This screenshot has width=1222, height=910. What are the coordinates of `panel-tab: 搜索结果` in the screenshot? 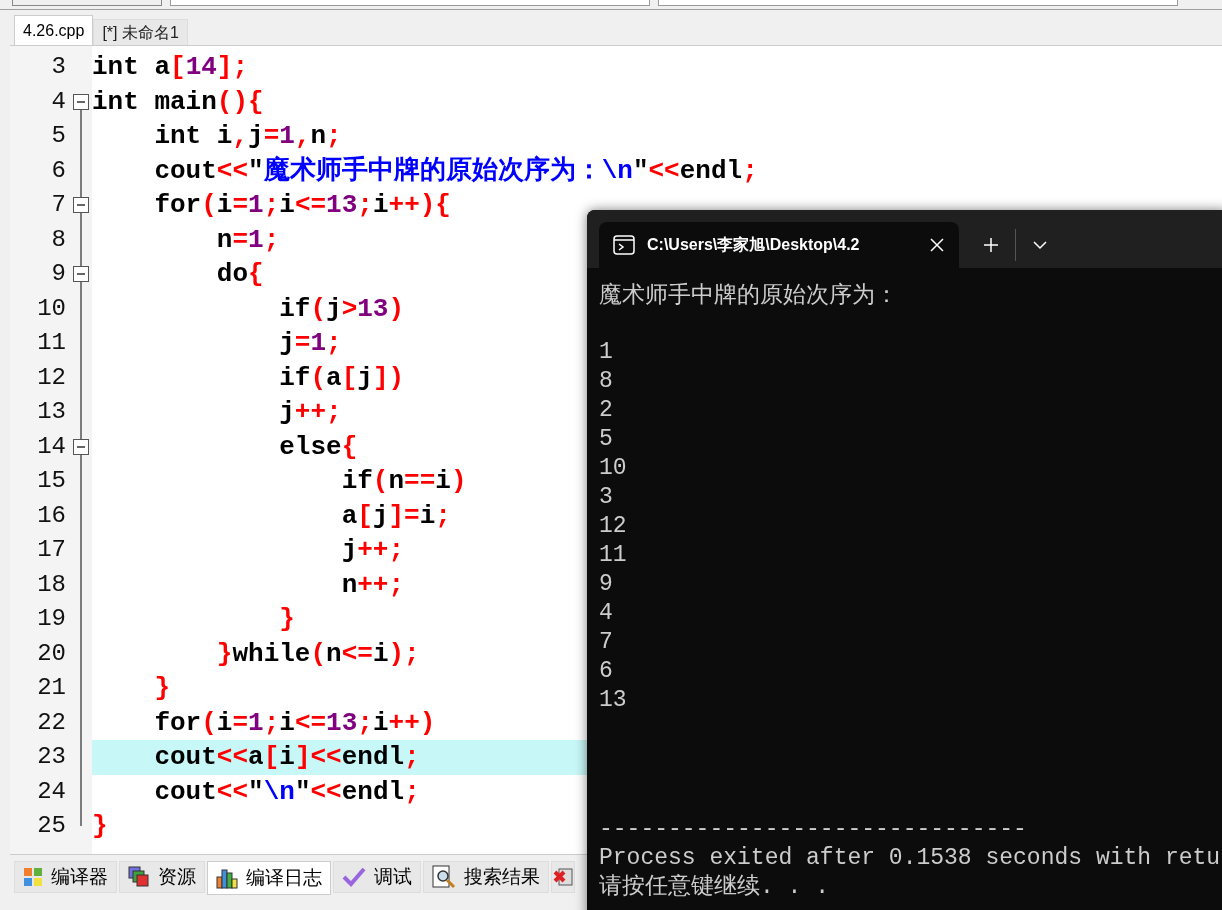 It's located at (486, 877).